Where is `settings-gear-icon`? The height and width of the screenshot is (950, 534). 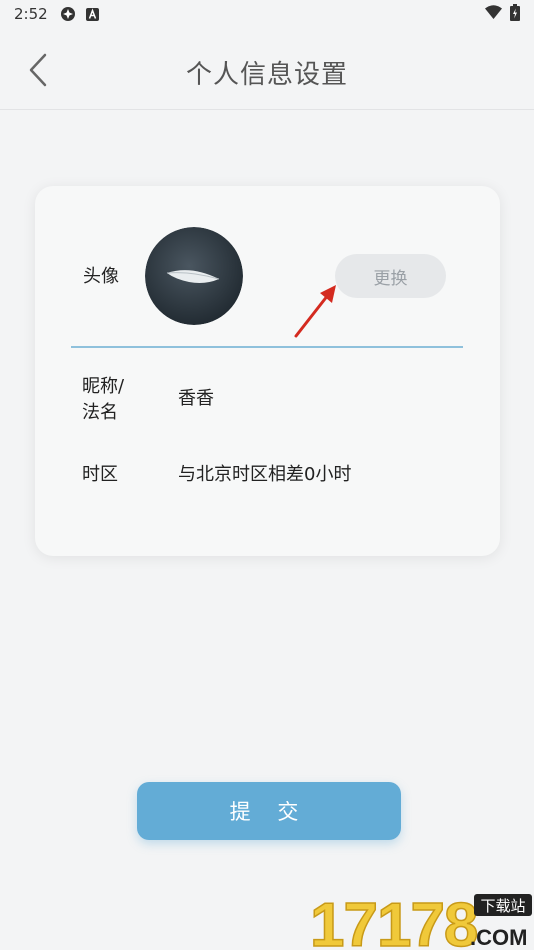 settings-gear-icon is located at coordinates (68, 14).